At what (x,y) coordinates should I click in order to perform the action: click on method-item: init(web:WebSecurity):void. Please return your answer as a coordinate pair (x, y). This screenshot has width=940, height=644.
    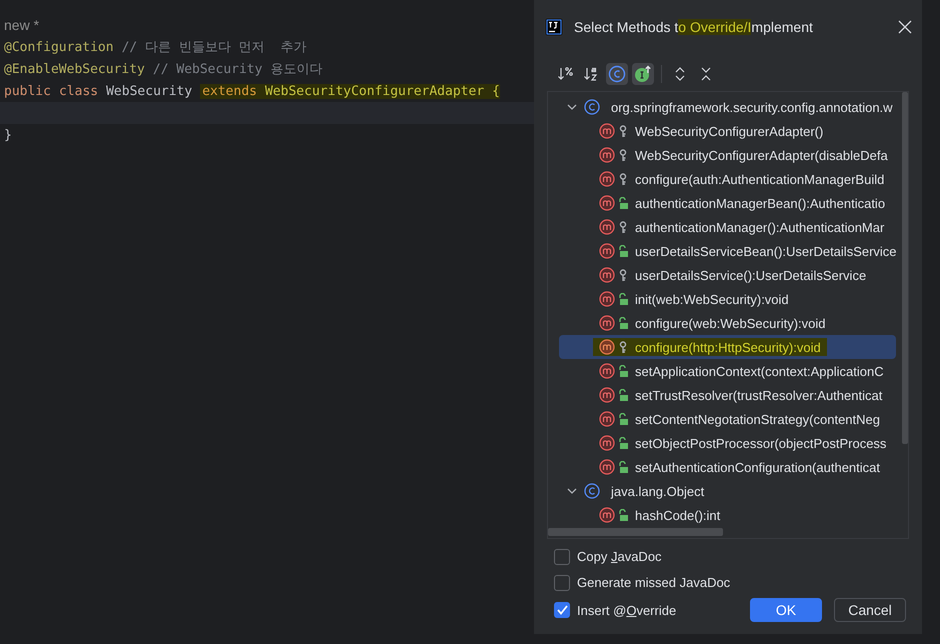
    Looking at the image, I should click on (727, 299).